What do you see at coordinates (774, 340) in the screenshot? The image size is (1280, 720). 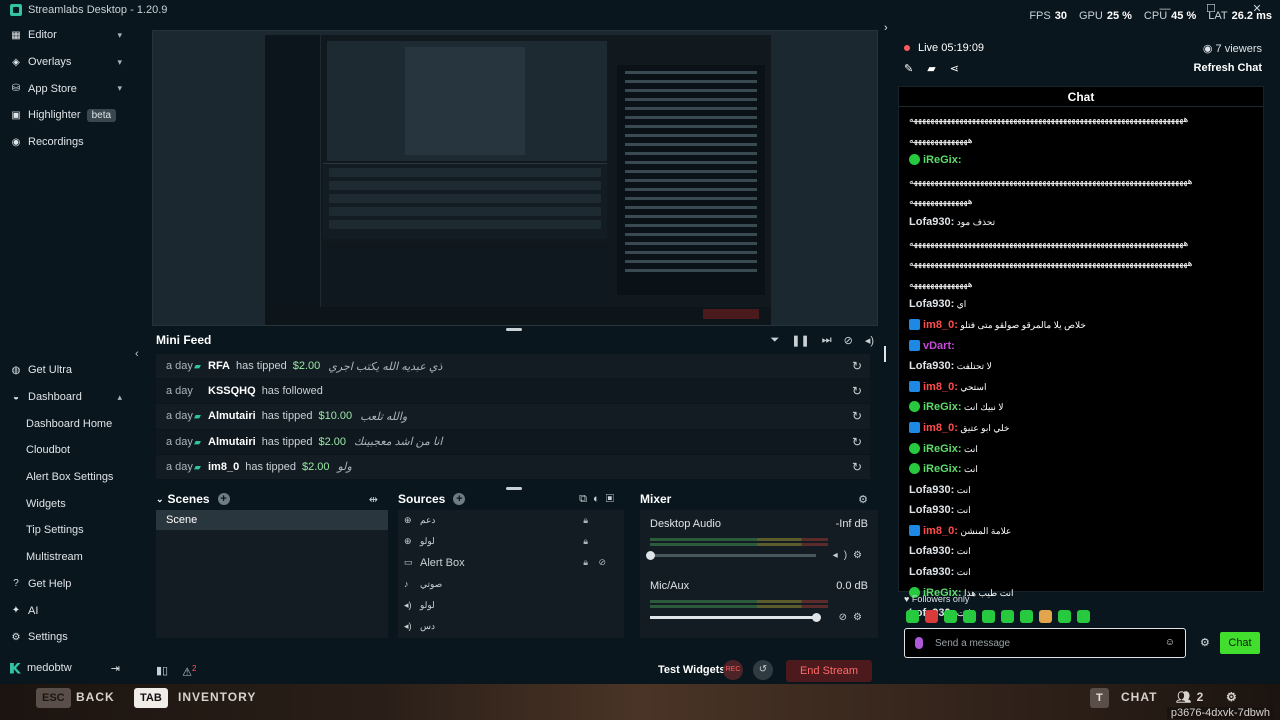 I see `filter-icon: ⏷` at bounding box center [774, 340].